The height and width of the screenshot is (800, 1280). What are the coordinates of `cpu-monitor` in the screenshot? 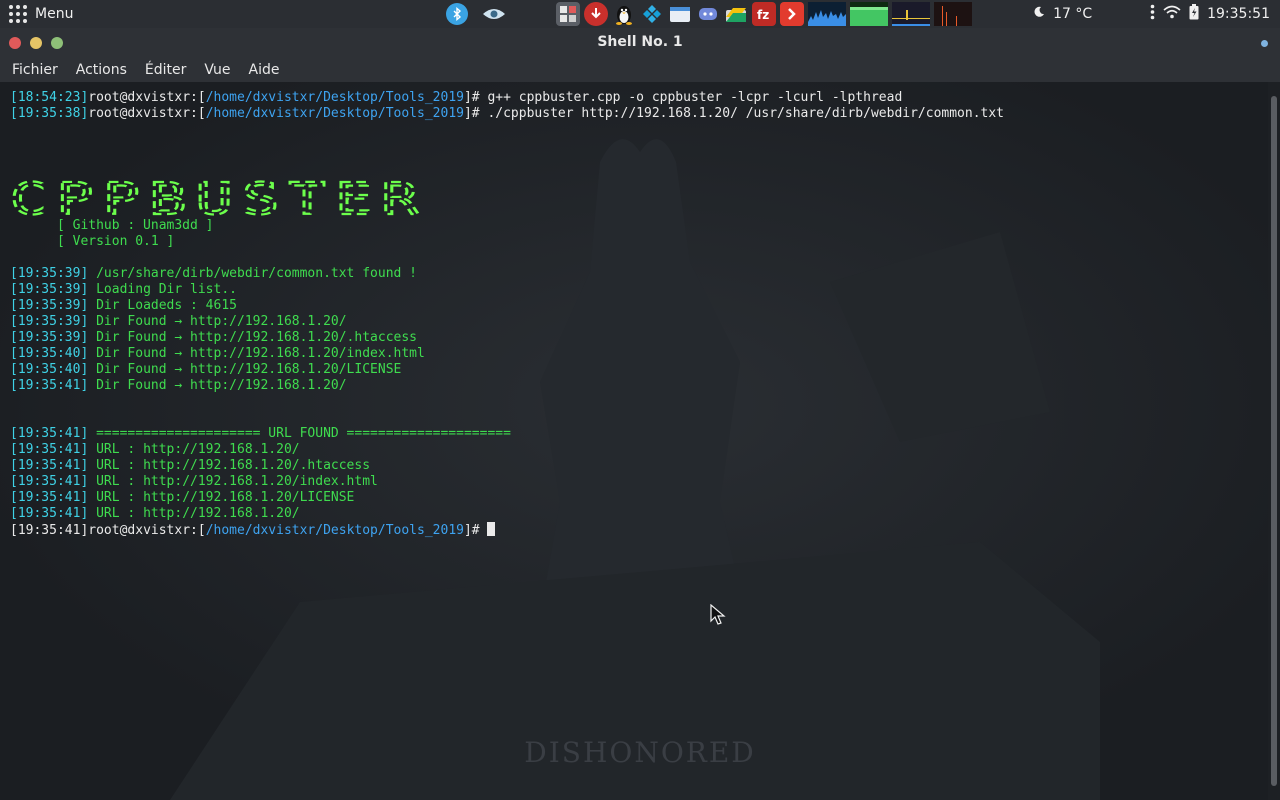 It's located at (827, 14).